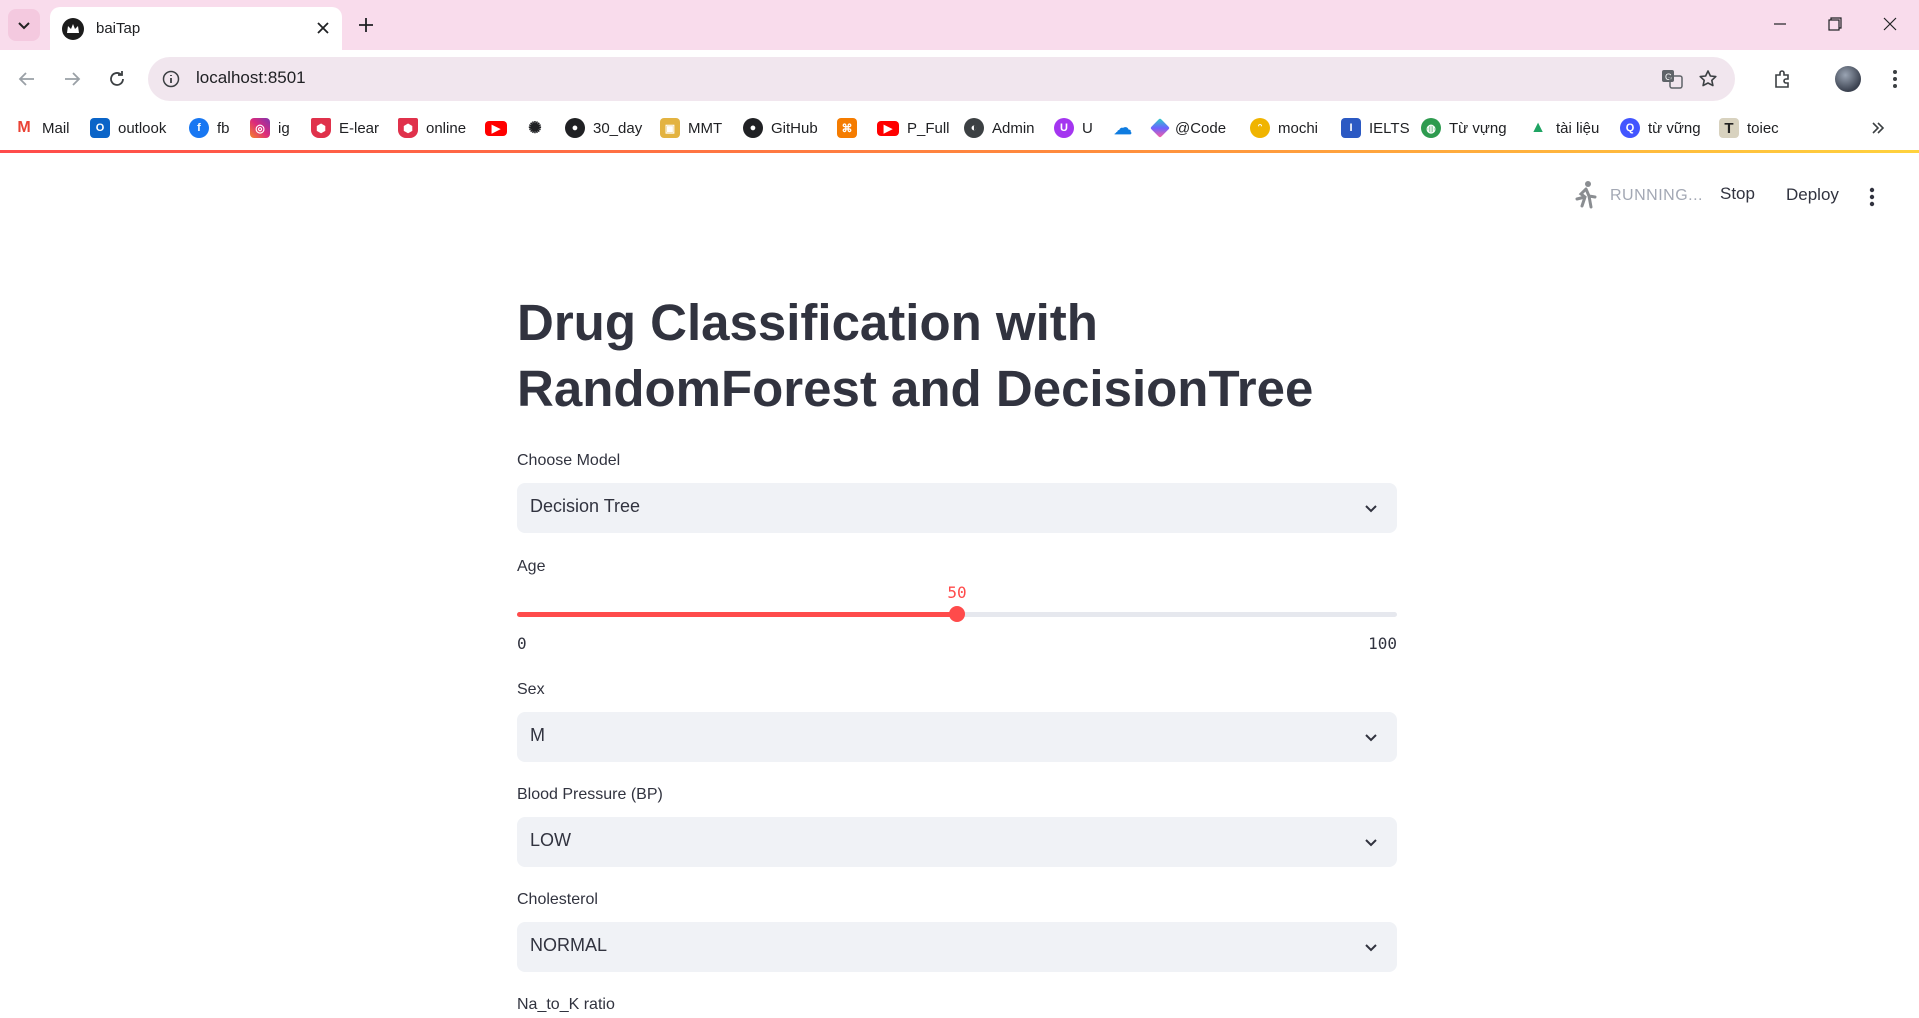 The image size is (1919, 1018). I want to click on app-top-decoration-bar, so click(959, 151).